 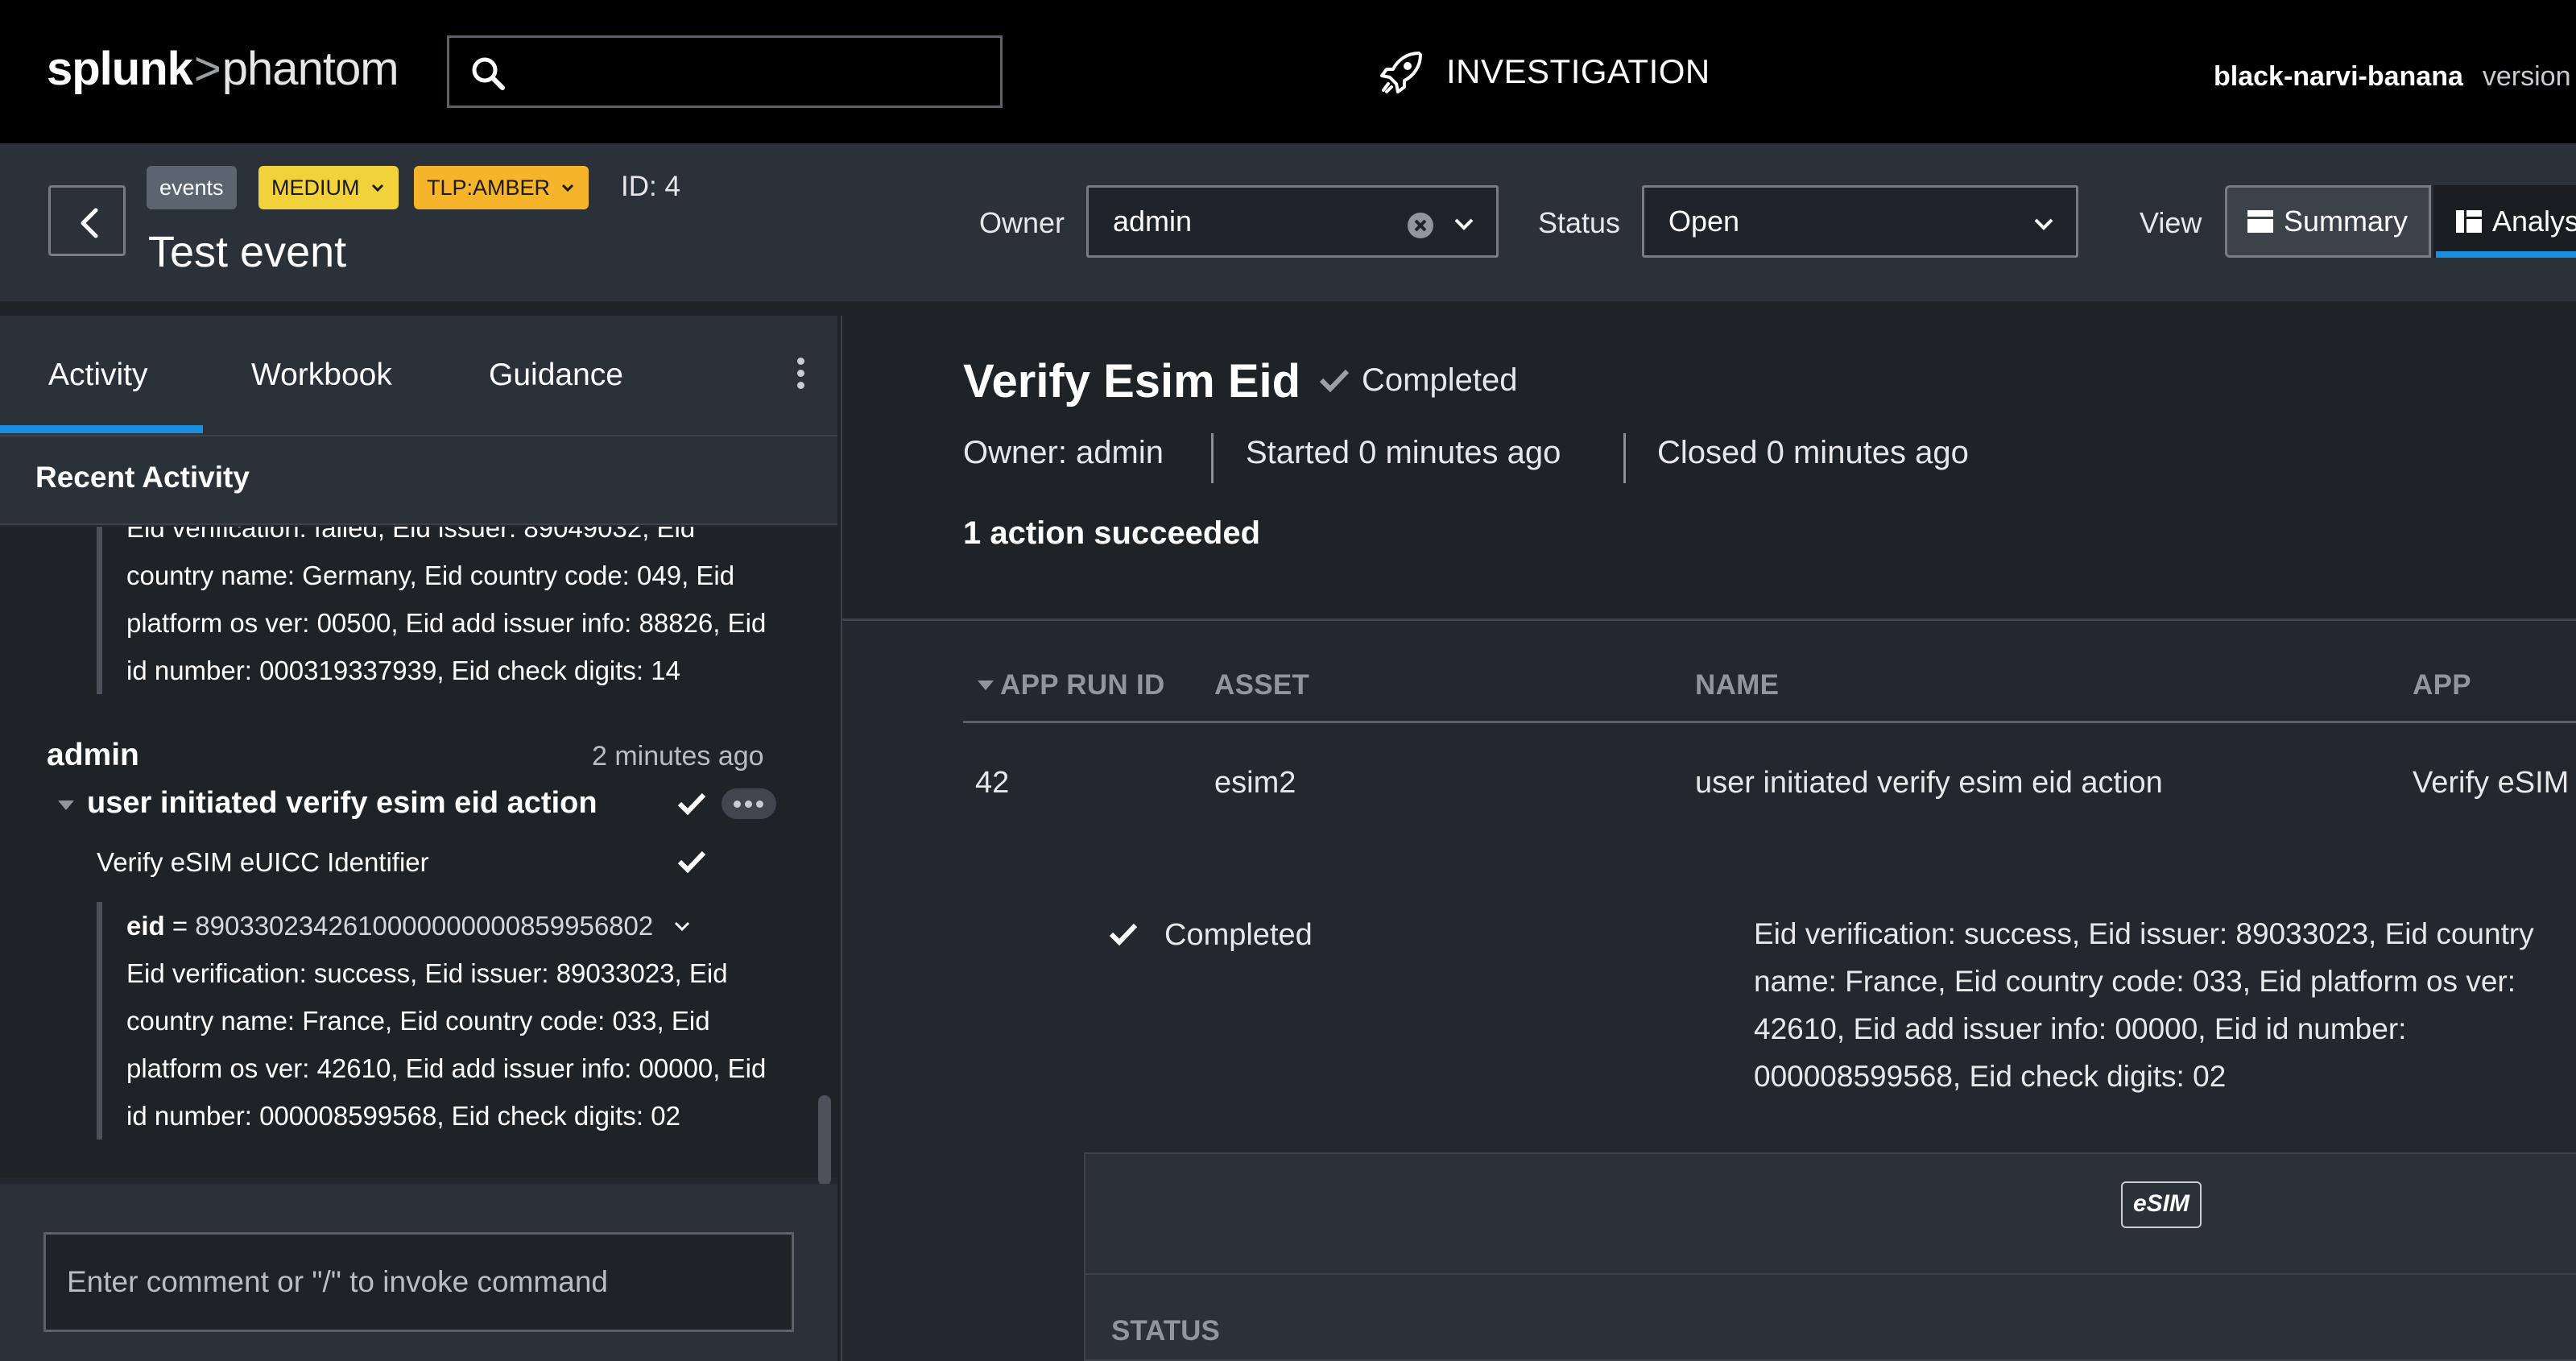 I want to click on column-header-app: APP, so click(x=2442, y=685).